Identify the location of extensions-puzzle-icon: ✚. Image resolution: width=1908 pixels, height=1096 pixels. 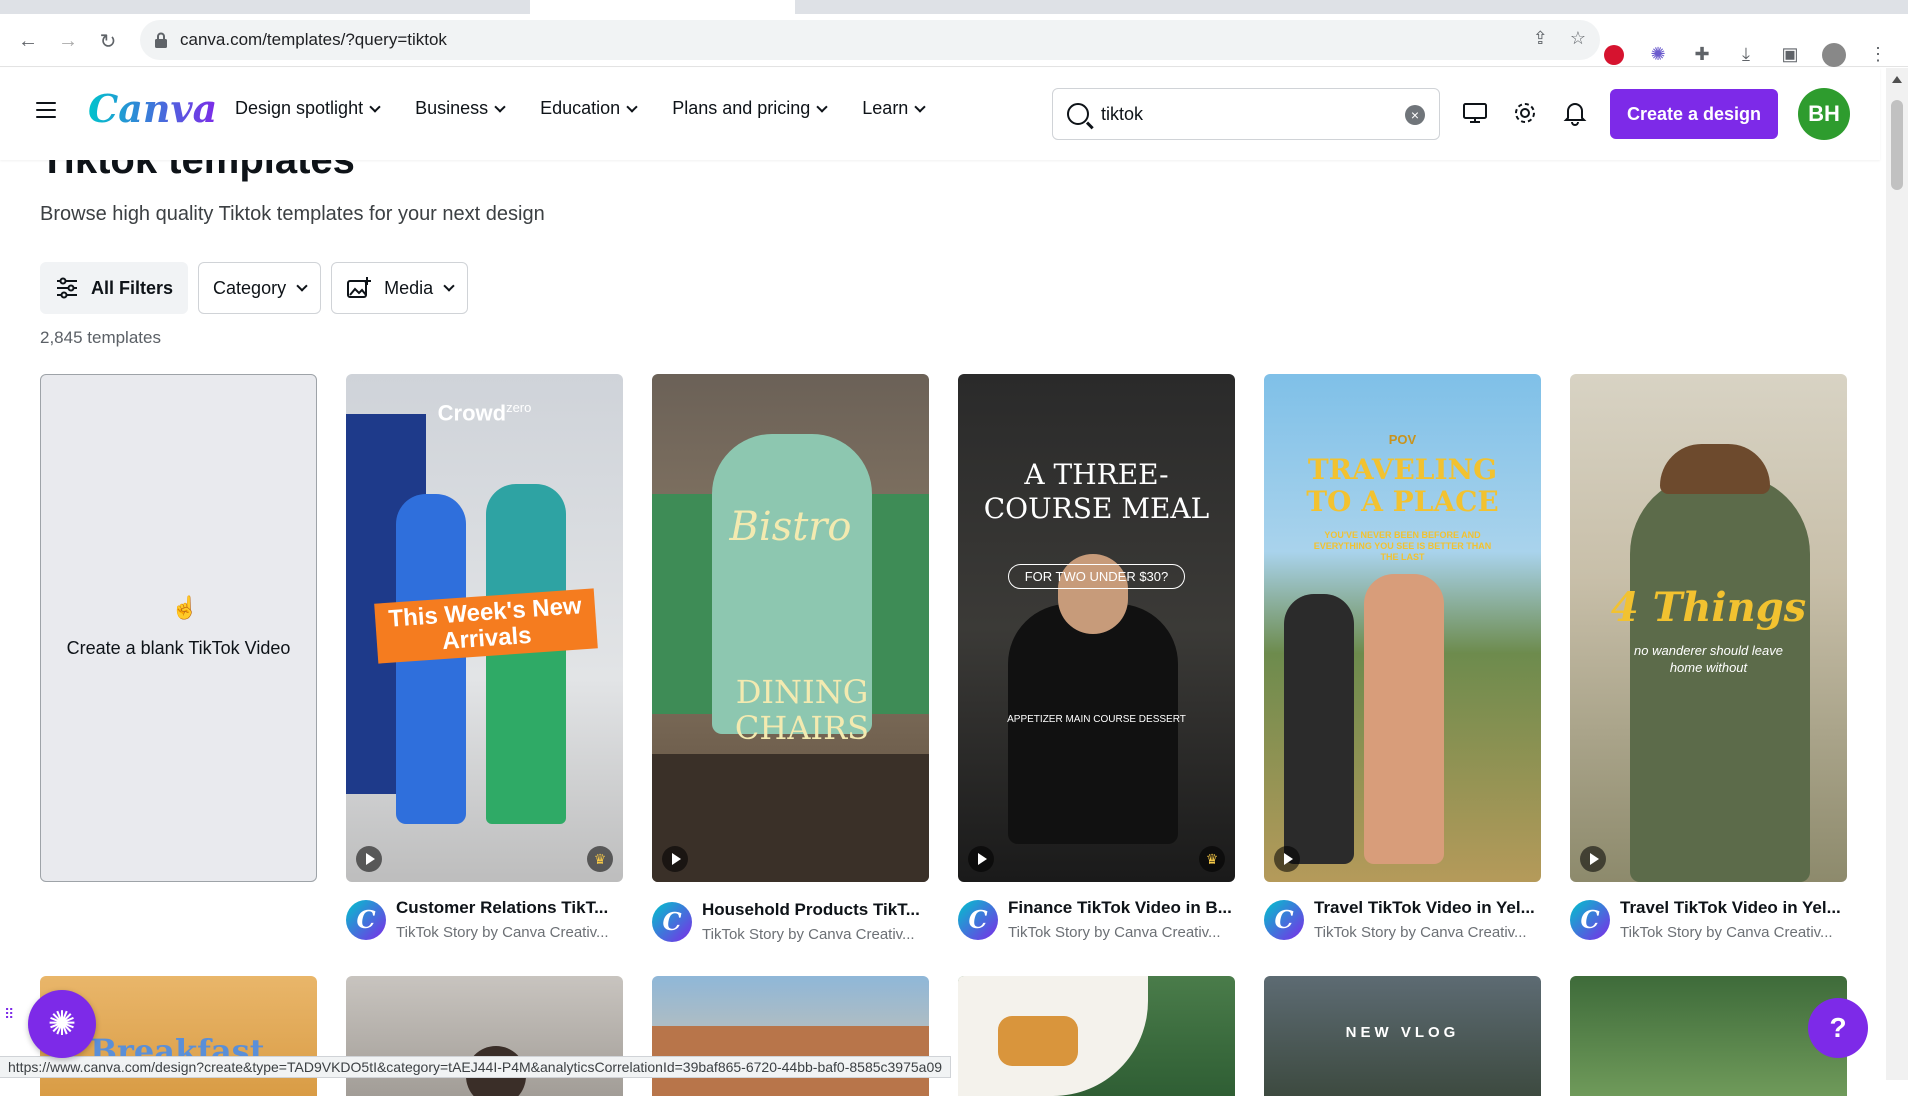
(1702, 55).